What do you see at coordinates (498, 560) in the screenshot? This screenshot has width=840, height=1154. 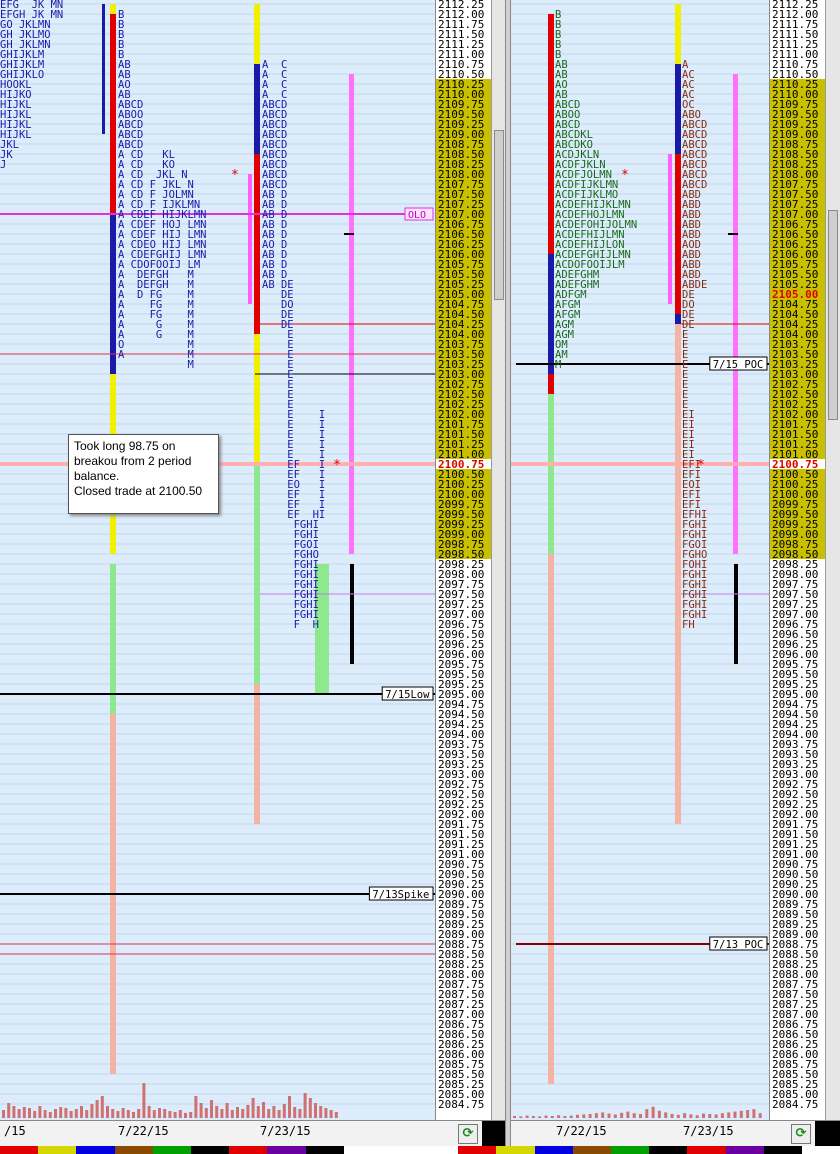 I see `left-scrollbar` at bounding box center [498, 560].